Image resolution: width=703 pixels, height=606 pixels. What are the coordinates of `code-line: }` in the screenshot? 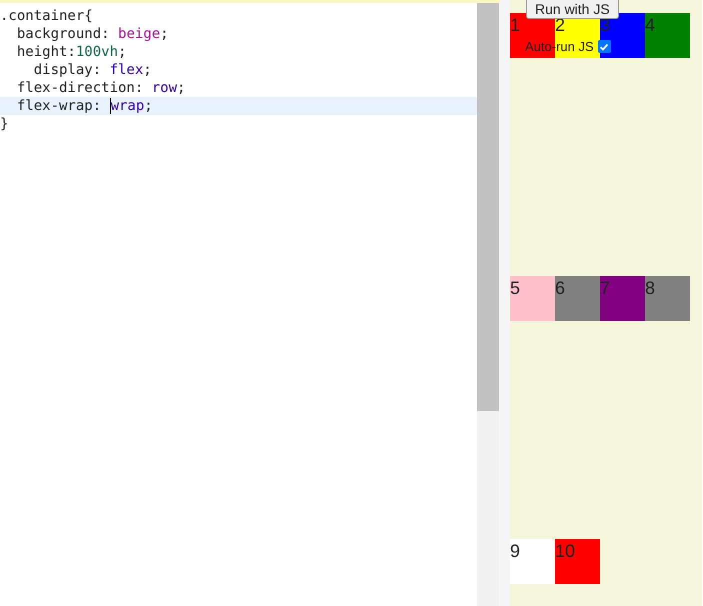 It's located at (4, 124).